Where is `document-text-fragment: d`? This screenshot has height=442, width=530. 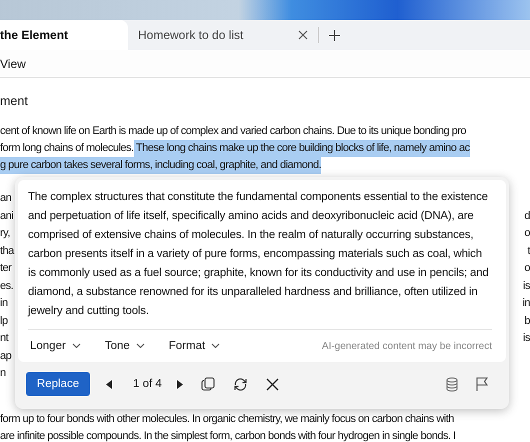 document-text-fragment: d is located at coordinates (527, 216).